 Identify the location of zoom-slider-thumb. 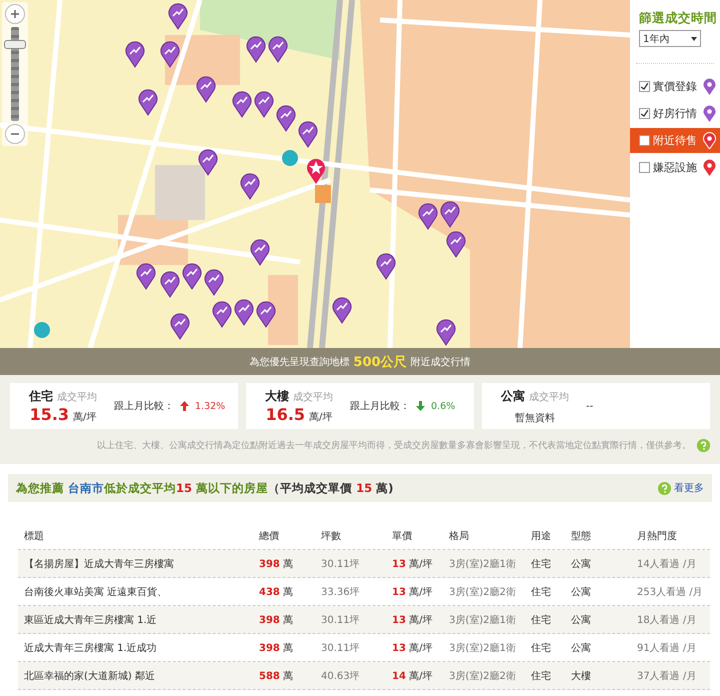
(15, 45).